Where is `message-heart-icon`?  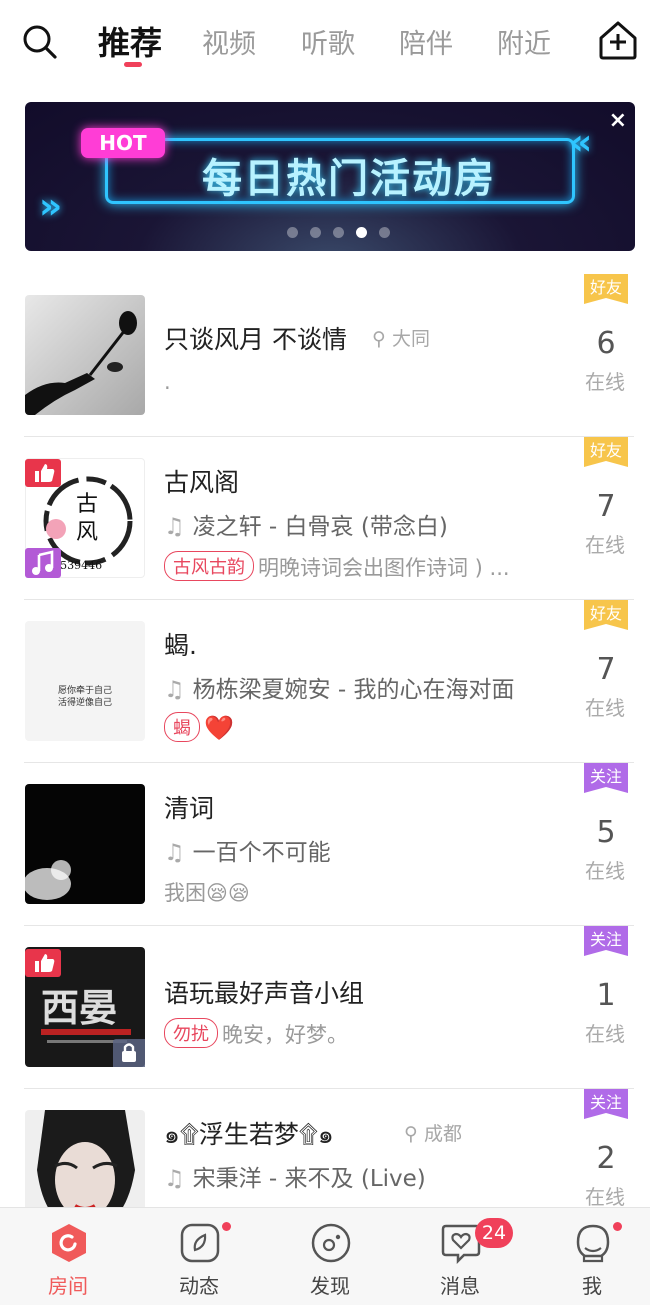
message-heart-icon is located at coordinates (460, 1243).